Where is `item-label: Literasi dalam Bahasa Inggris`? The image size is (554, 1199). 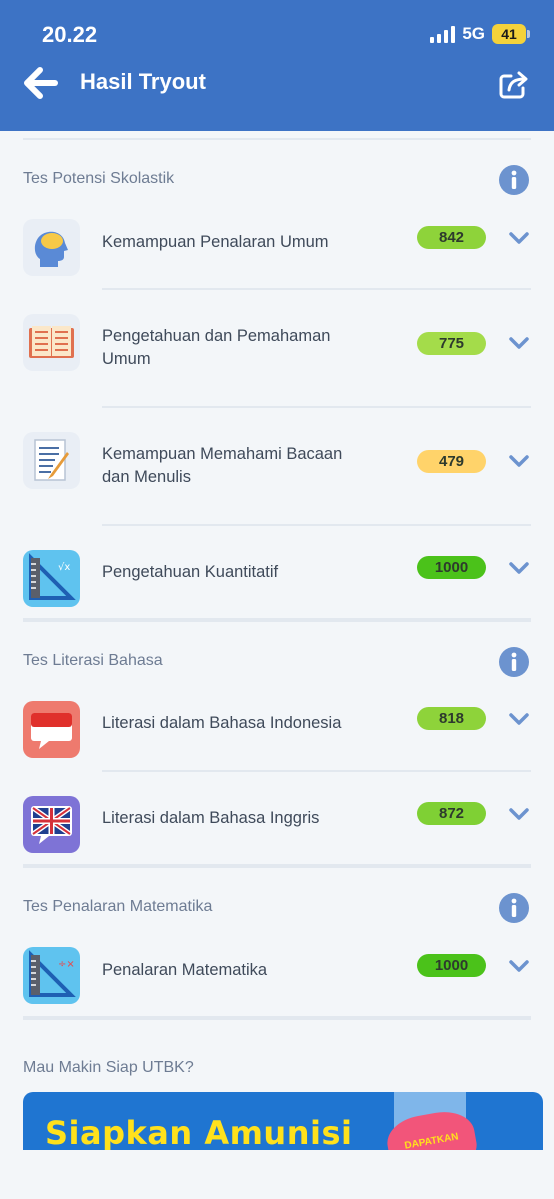
item-label: Literasi dalam Bahasa Inggris is located at coordinates (211, 818).